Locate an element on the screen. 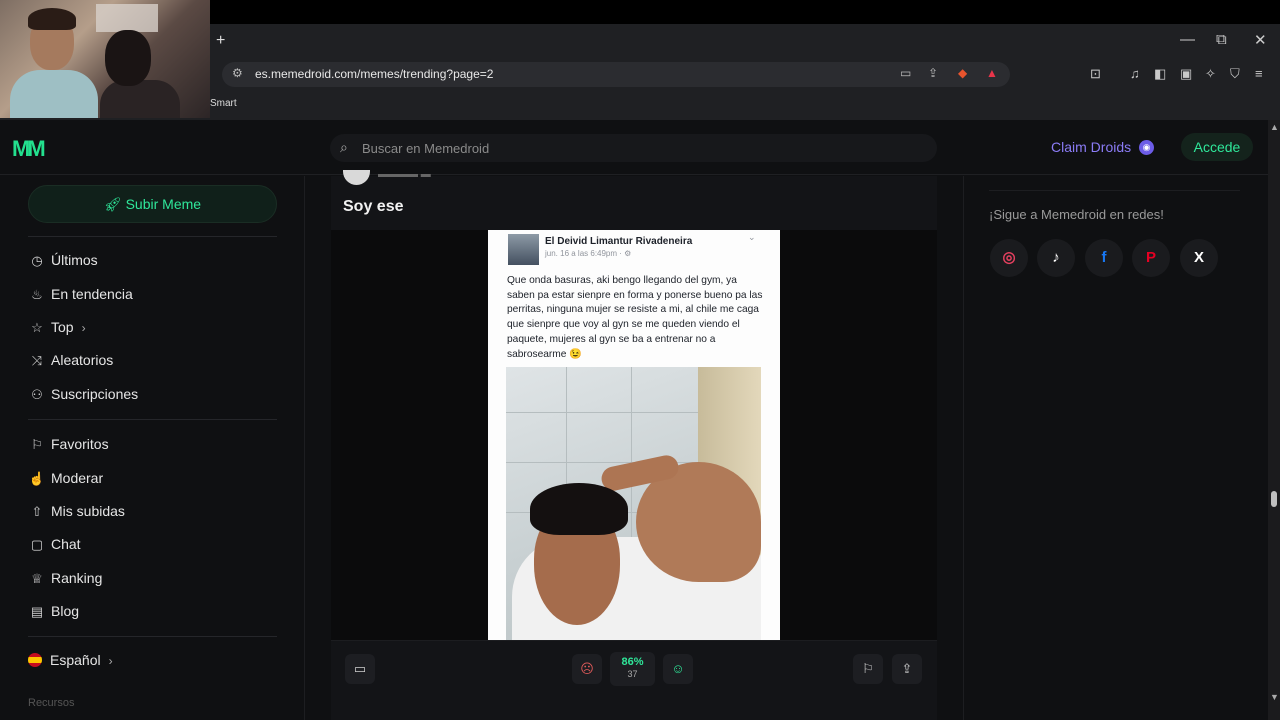 Image resolution: width=1280 pixels, height=720 pixels. share-button: ⇪ is located at coordinates (907, 669).